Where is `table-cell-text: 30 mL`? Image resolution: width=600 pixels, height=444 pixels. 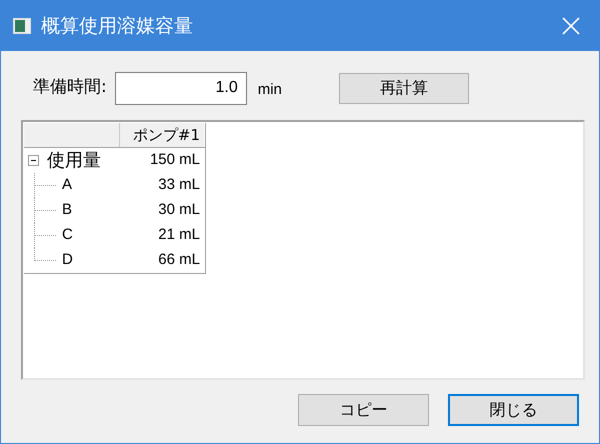 table-cell-text: 30 mL is located at coordinates (179, 210).